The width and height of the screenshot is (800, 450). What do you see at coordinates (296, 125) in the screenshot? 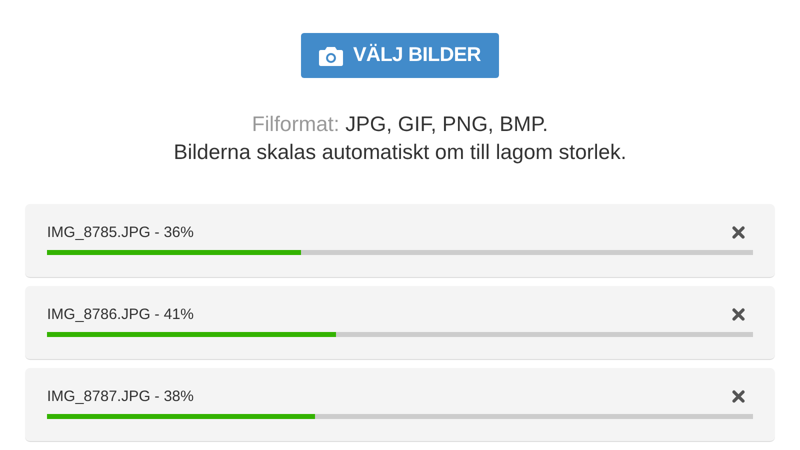
I see `format-label: Filformat:` at bounding box center [296, 125].